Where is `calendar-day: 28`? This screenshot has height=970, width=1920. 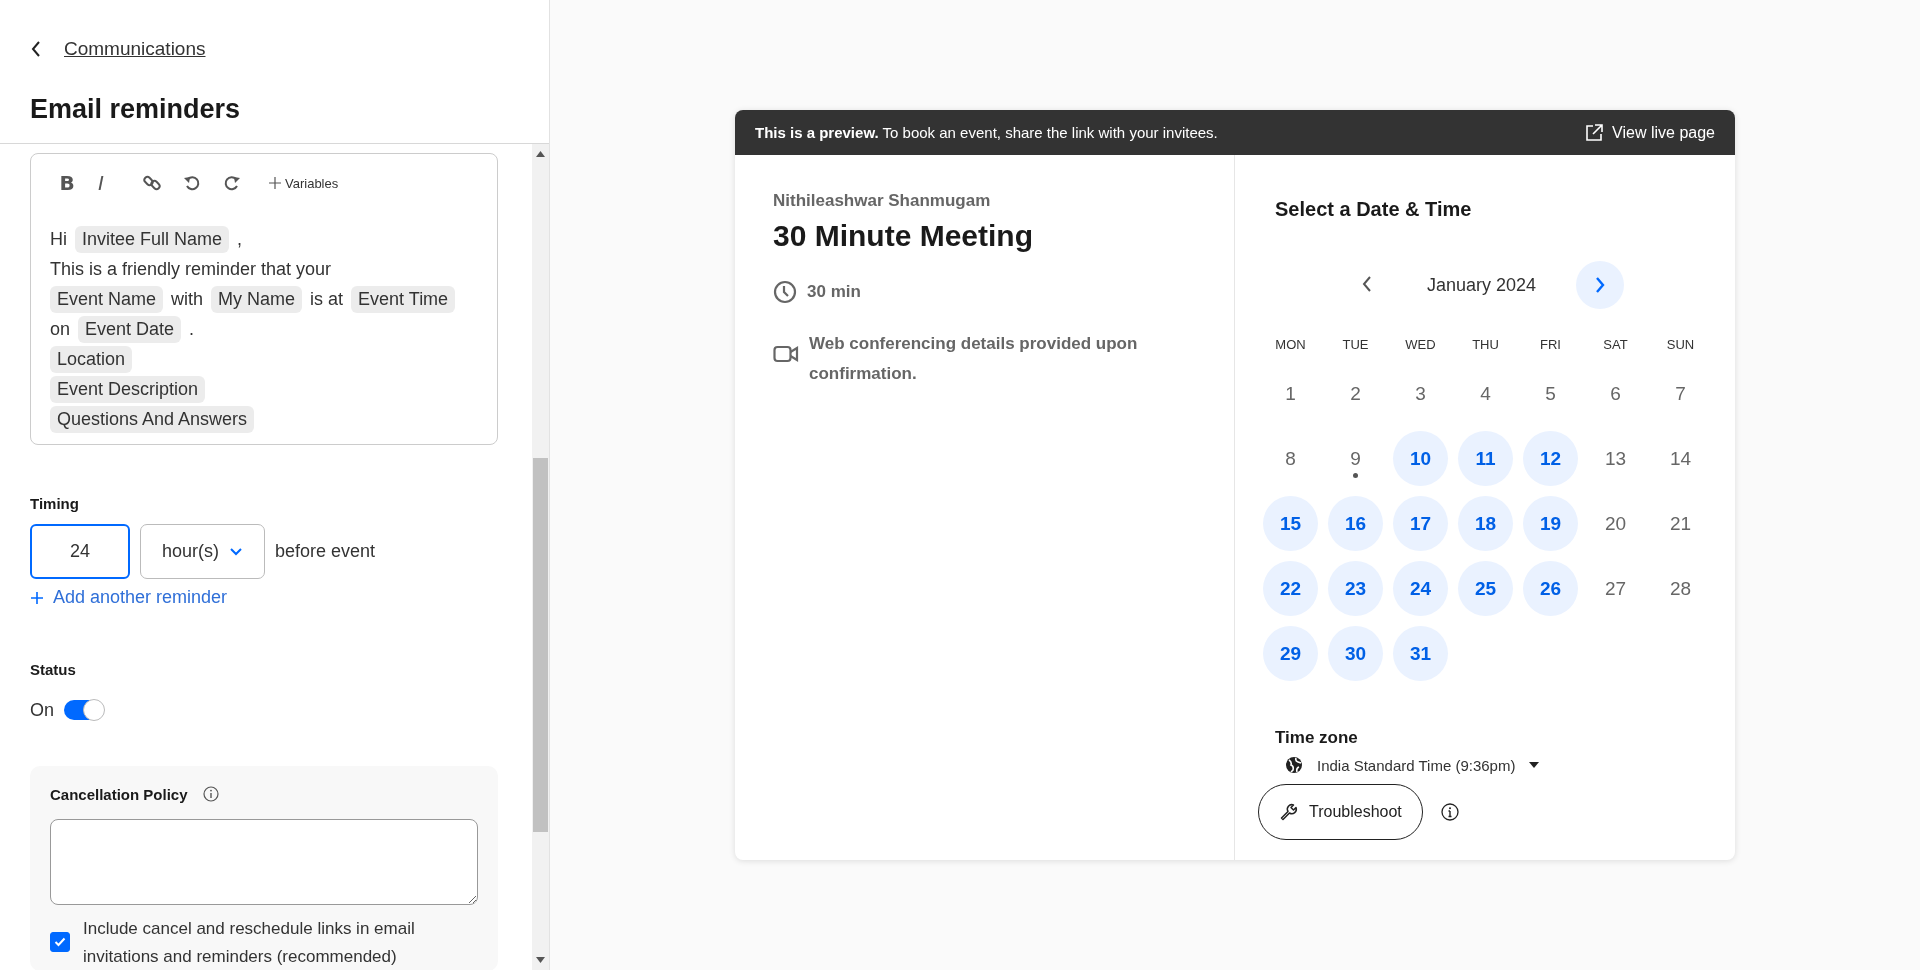
calendar-day: 28 is located at coordinates (1680, 588).